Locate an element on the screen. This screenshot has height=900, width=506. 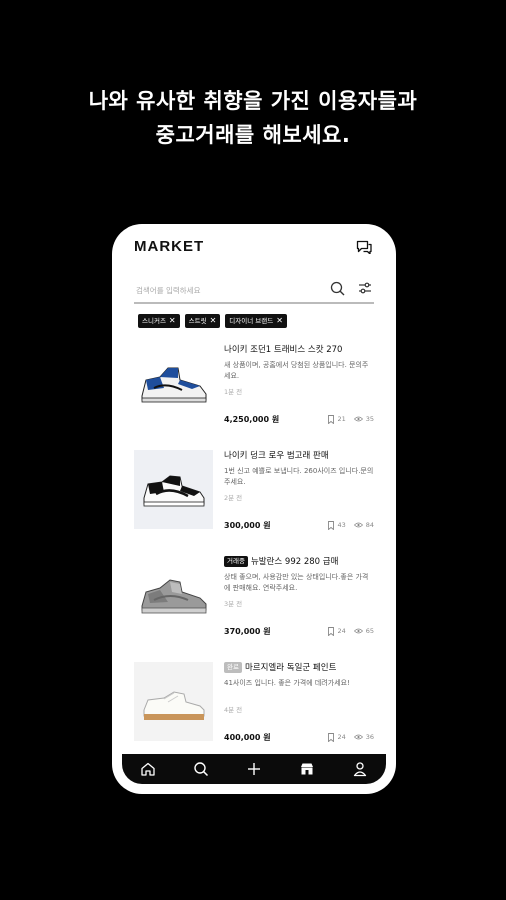
product-price: 300,000 원 is located at coordinates (247, 525).